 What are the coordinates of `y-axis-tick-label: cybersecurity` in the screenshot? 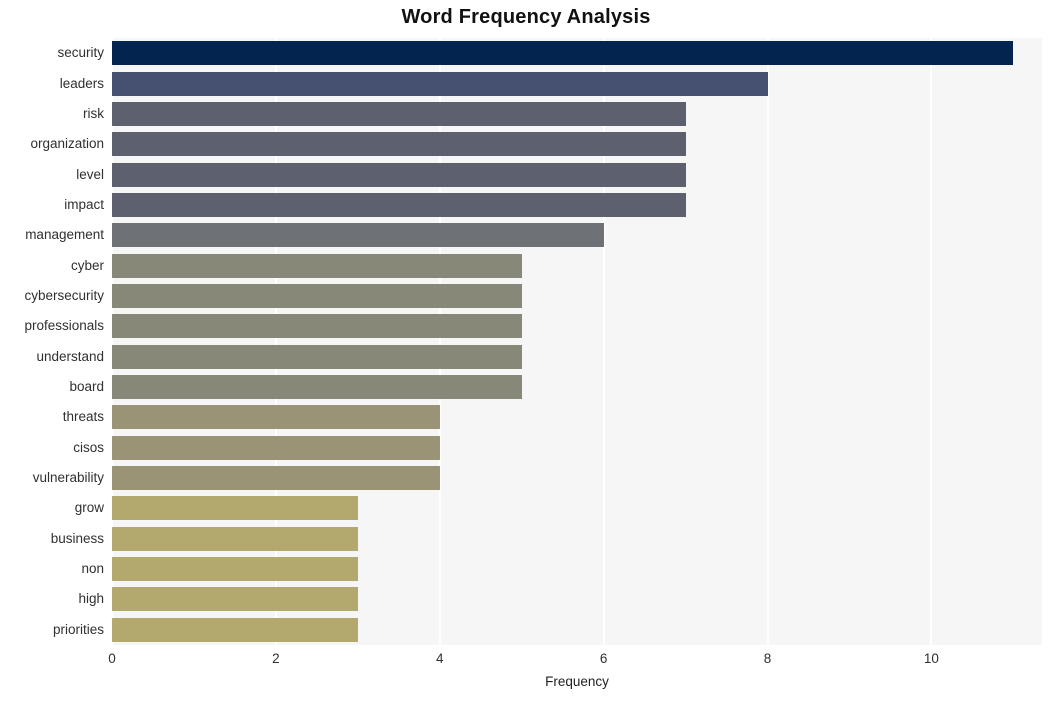 It's located at (64, 295).